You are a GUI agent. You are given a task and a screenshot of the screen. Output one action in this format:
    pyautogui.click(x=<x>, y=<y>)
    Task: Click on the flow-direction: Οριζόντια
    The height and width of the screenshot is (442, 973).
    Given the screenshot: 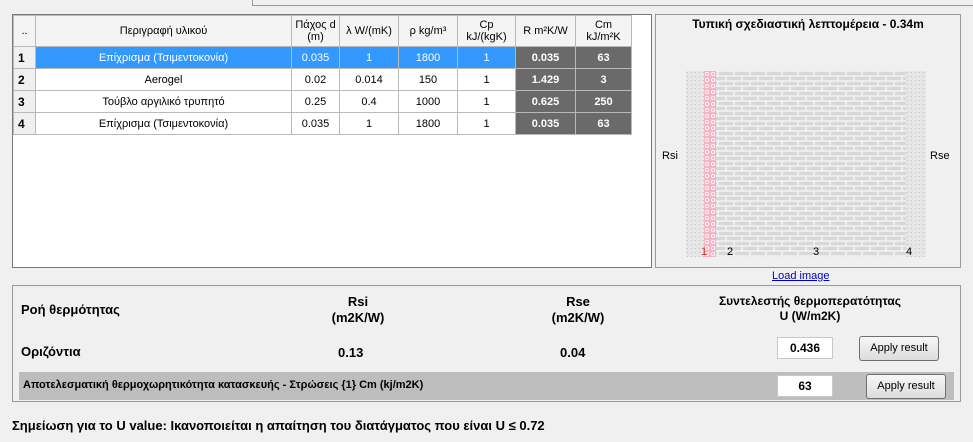 What is the action you would take?
    pyautogui.click(x=51, y=351)
    